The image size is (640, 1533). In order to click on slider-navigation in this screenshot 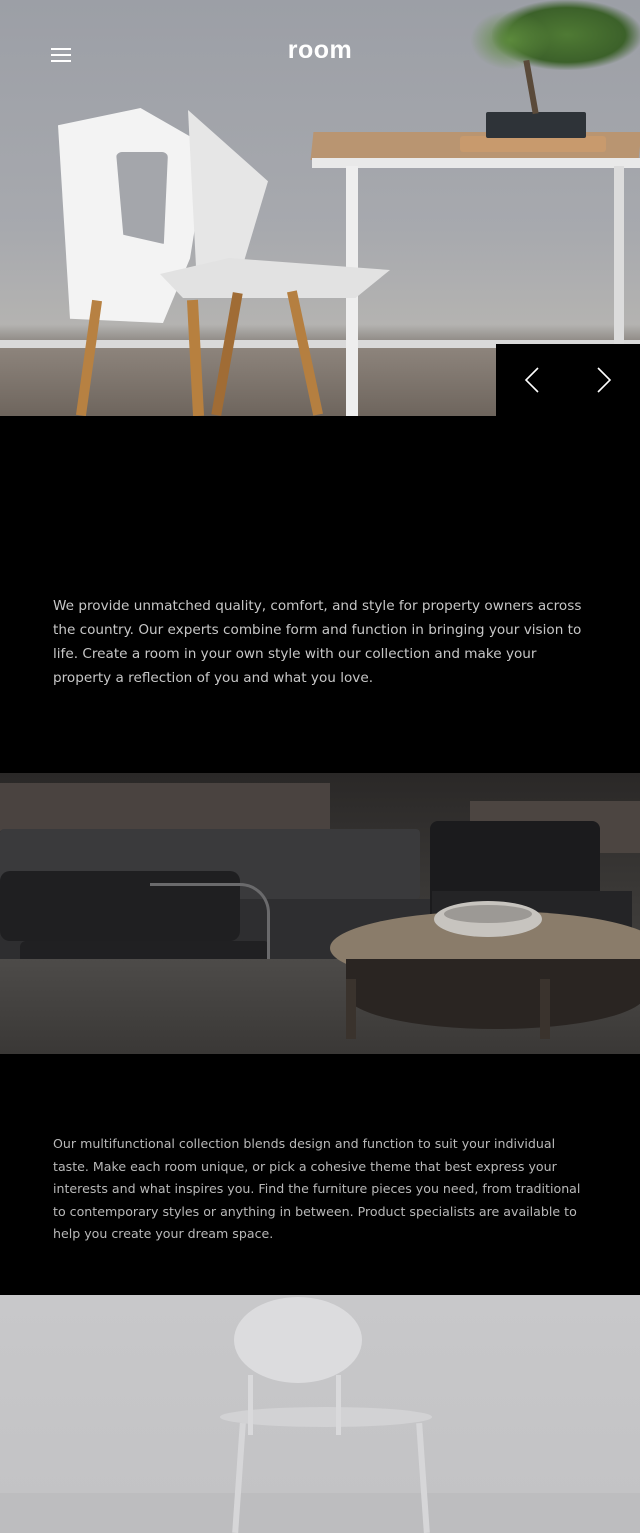, I will do `click(568, 380)`.